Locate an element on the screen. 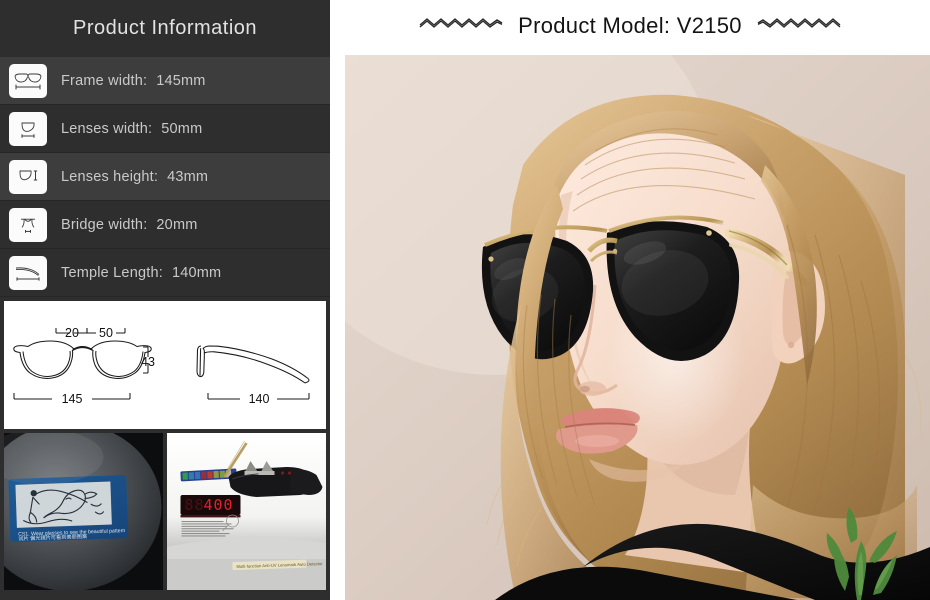 The image size is (930, 600). page-title: Product Model: V2150 is located at coordinates (630, 25).